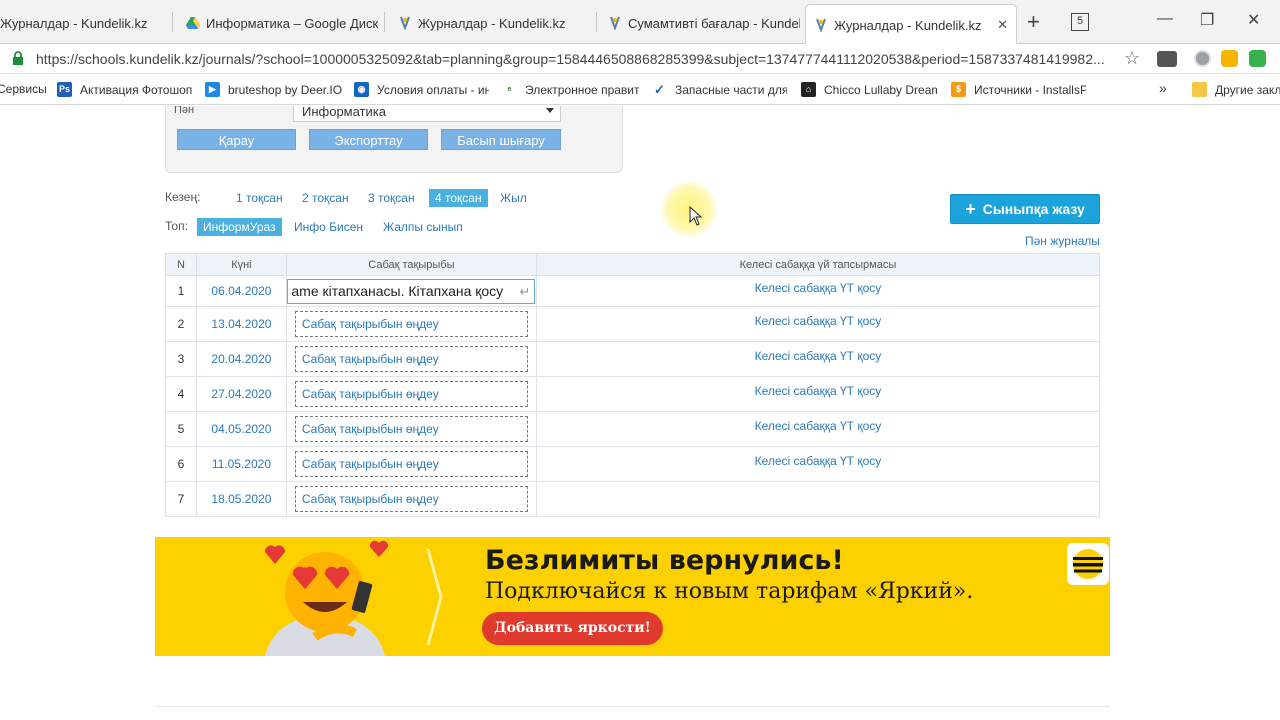 This screenshot has height=720, width=1280. Describe the element at coordinates (1002, 25) in the screenshot. I see `close-tab-icon: ✕` at that location.